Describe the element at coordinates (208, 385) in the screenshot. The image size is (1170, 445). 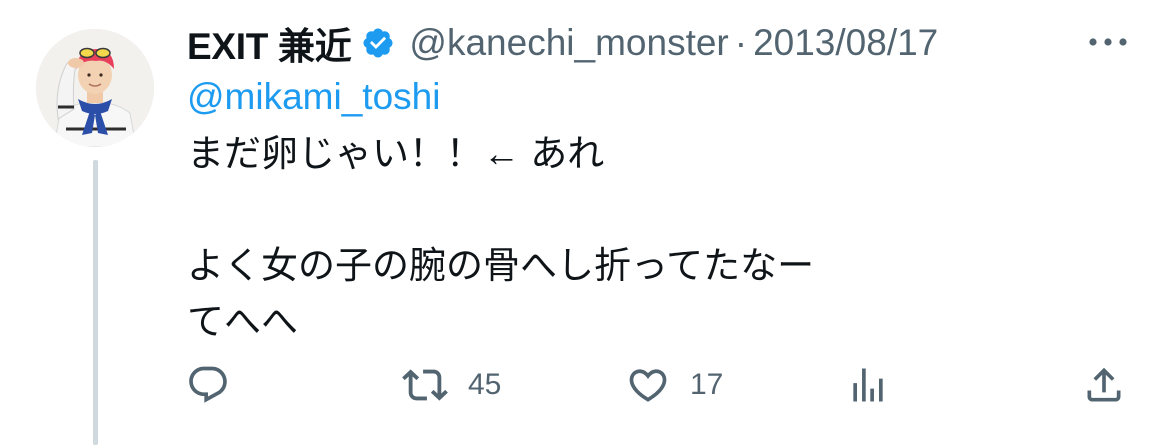
I see `reply-icon` at that location.